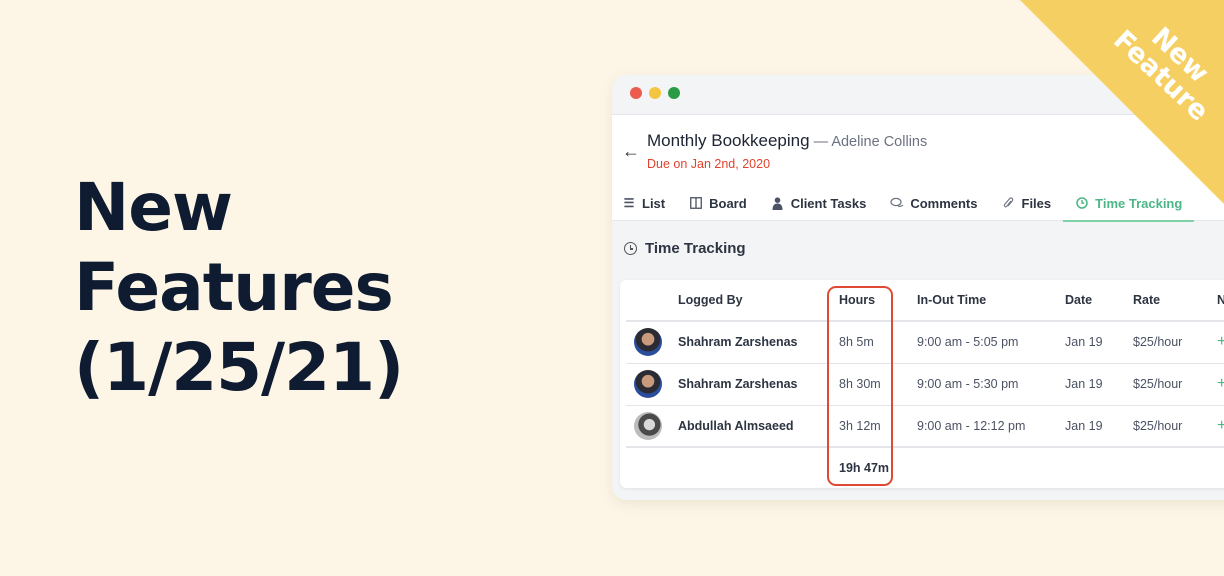 The height and width of the screenshot is (576, 1224). I want to click on hours-cell: 8h 30m, so click(875, 384).